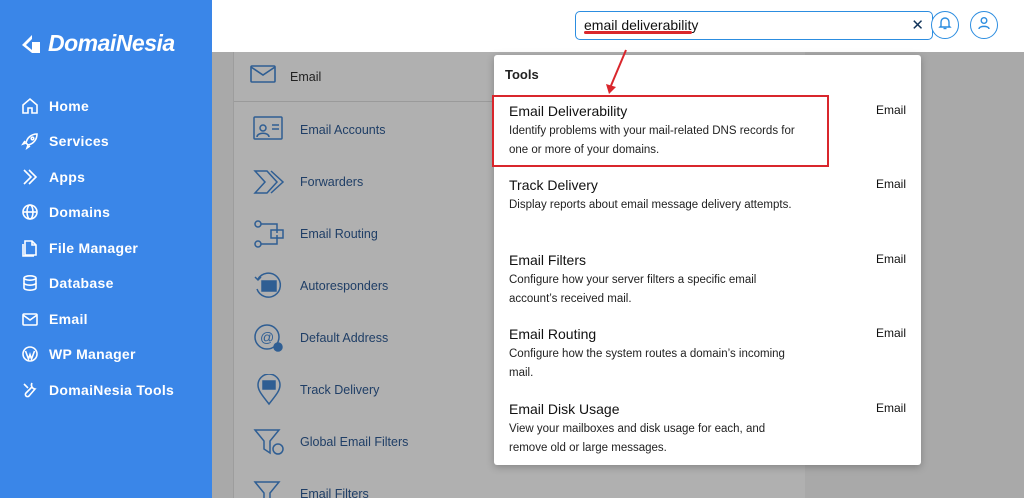 This screenshot has height=498, width=1024. I want to click on email-accounts-icon, so click(269, 130).